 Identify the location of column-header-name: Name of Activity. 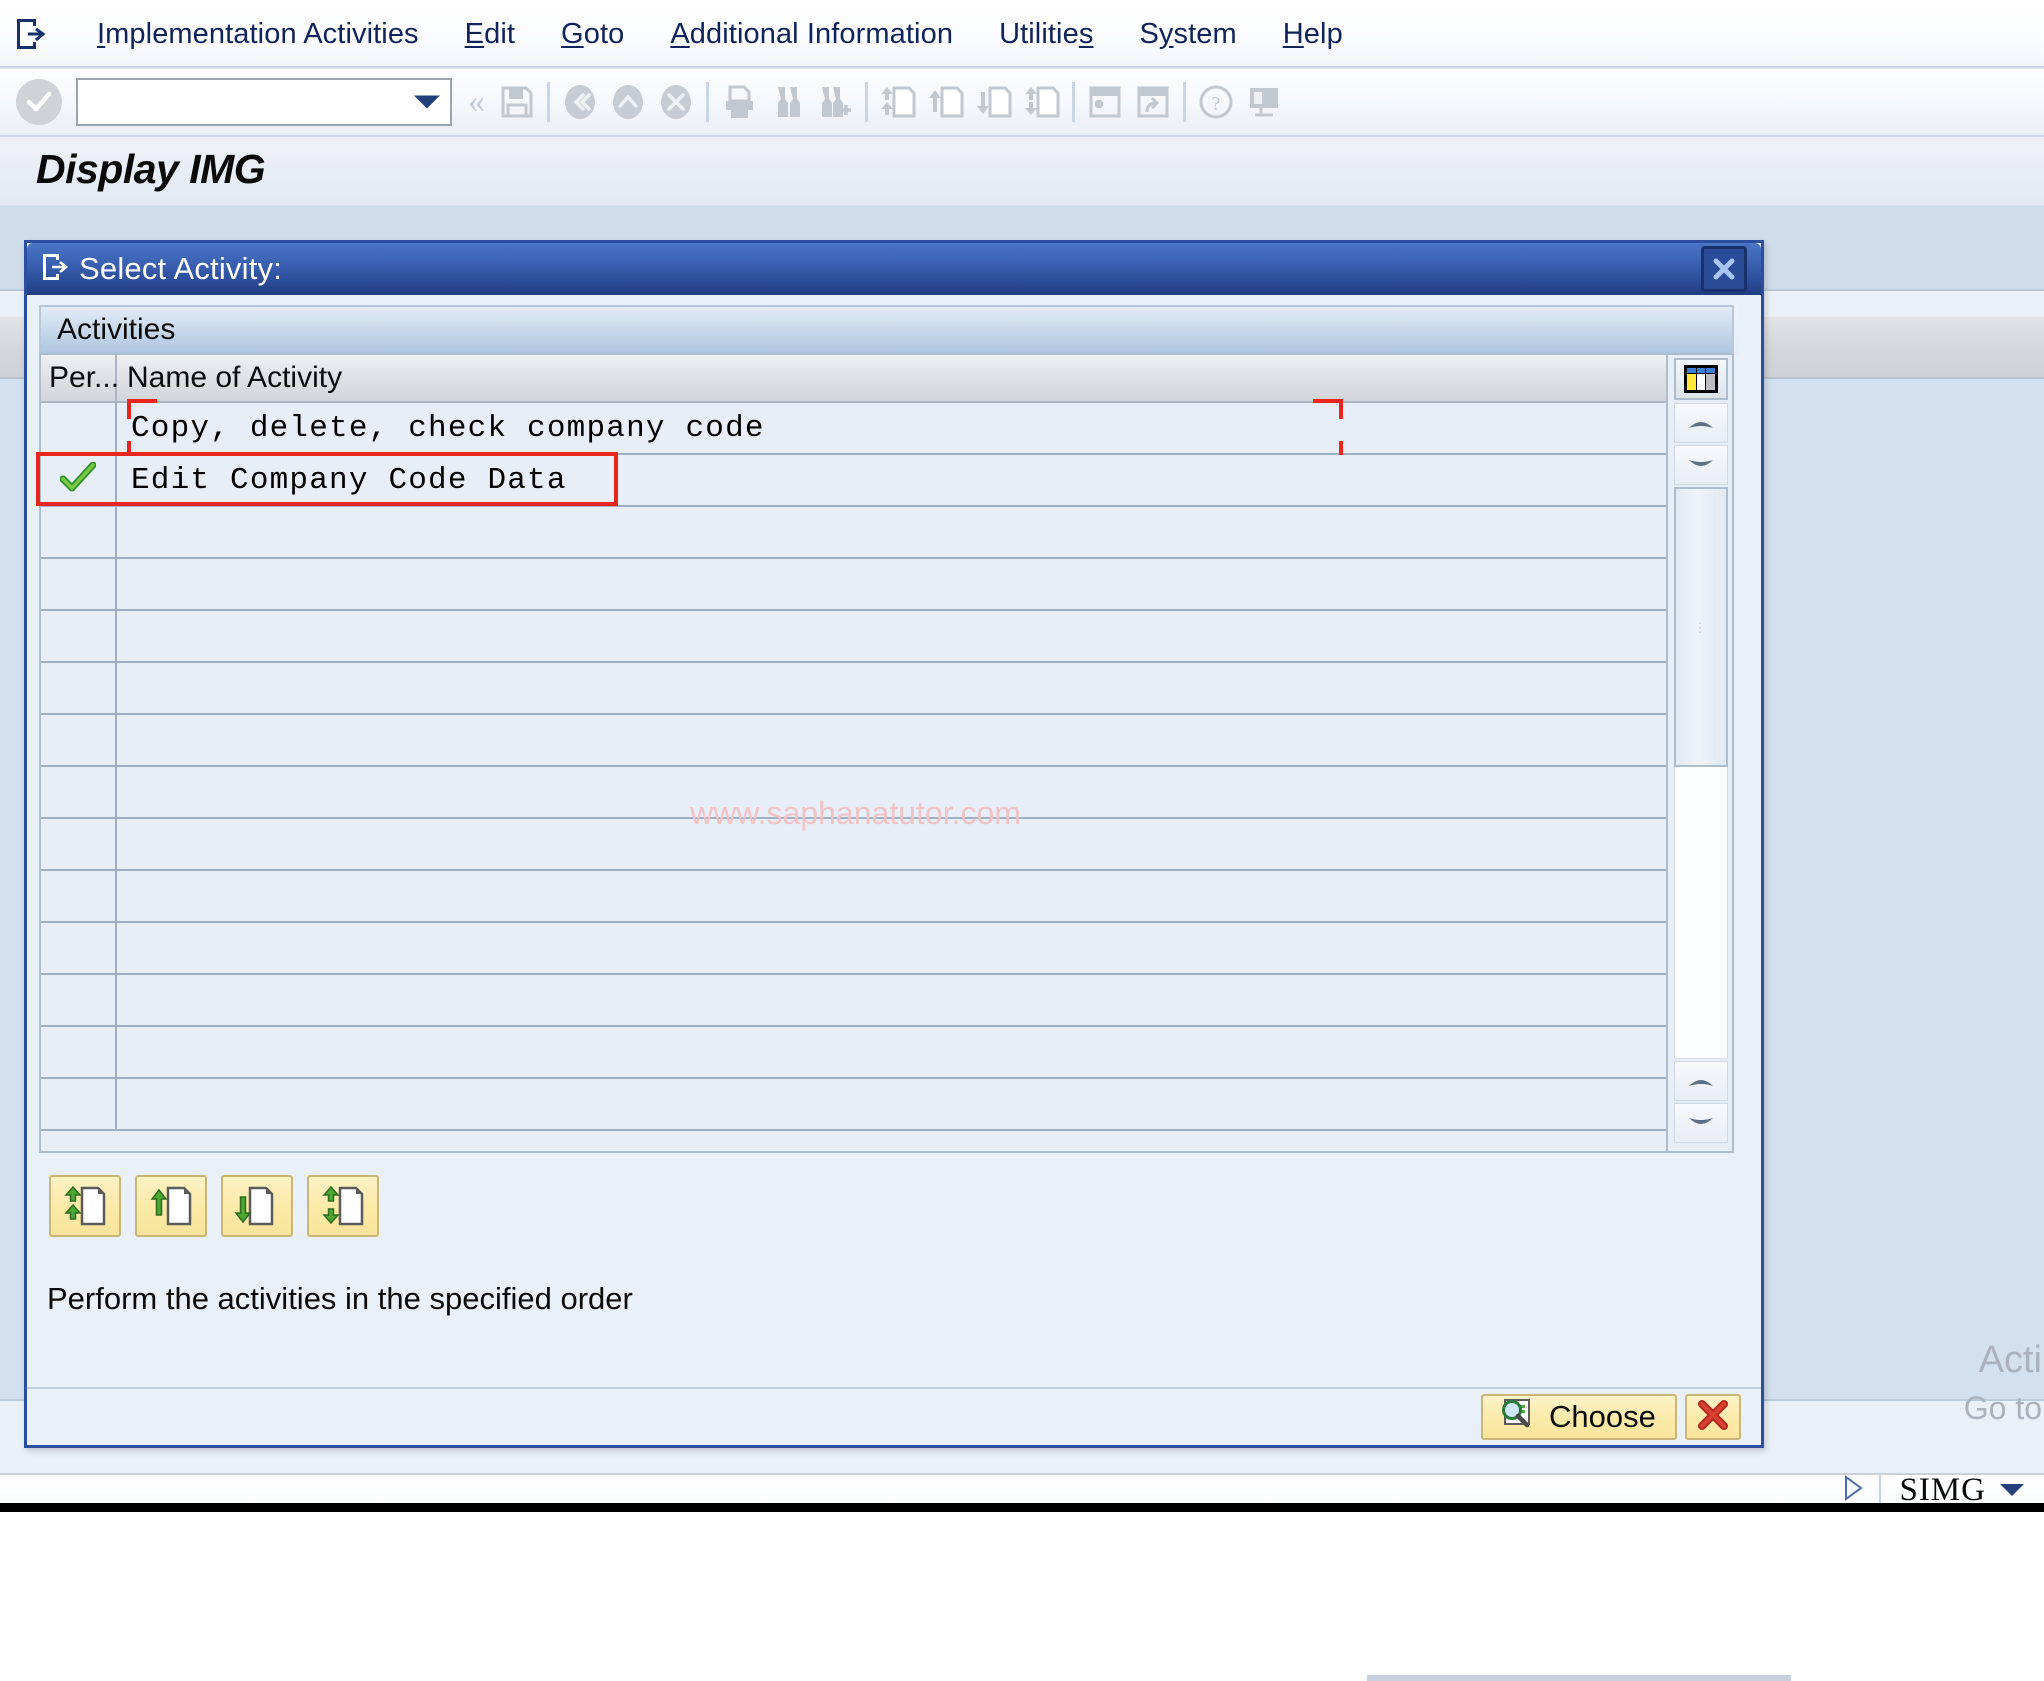
(924, 378).